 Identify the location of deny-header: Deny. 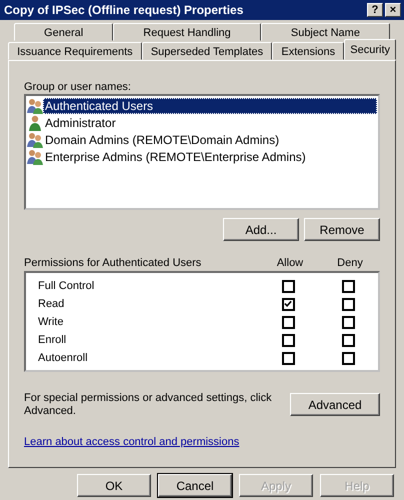
(350, 263).